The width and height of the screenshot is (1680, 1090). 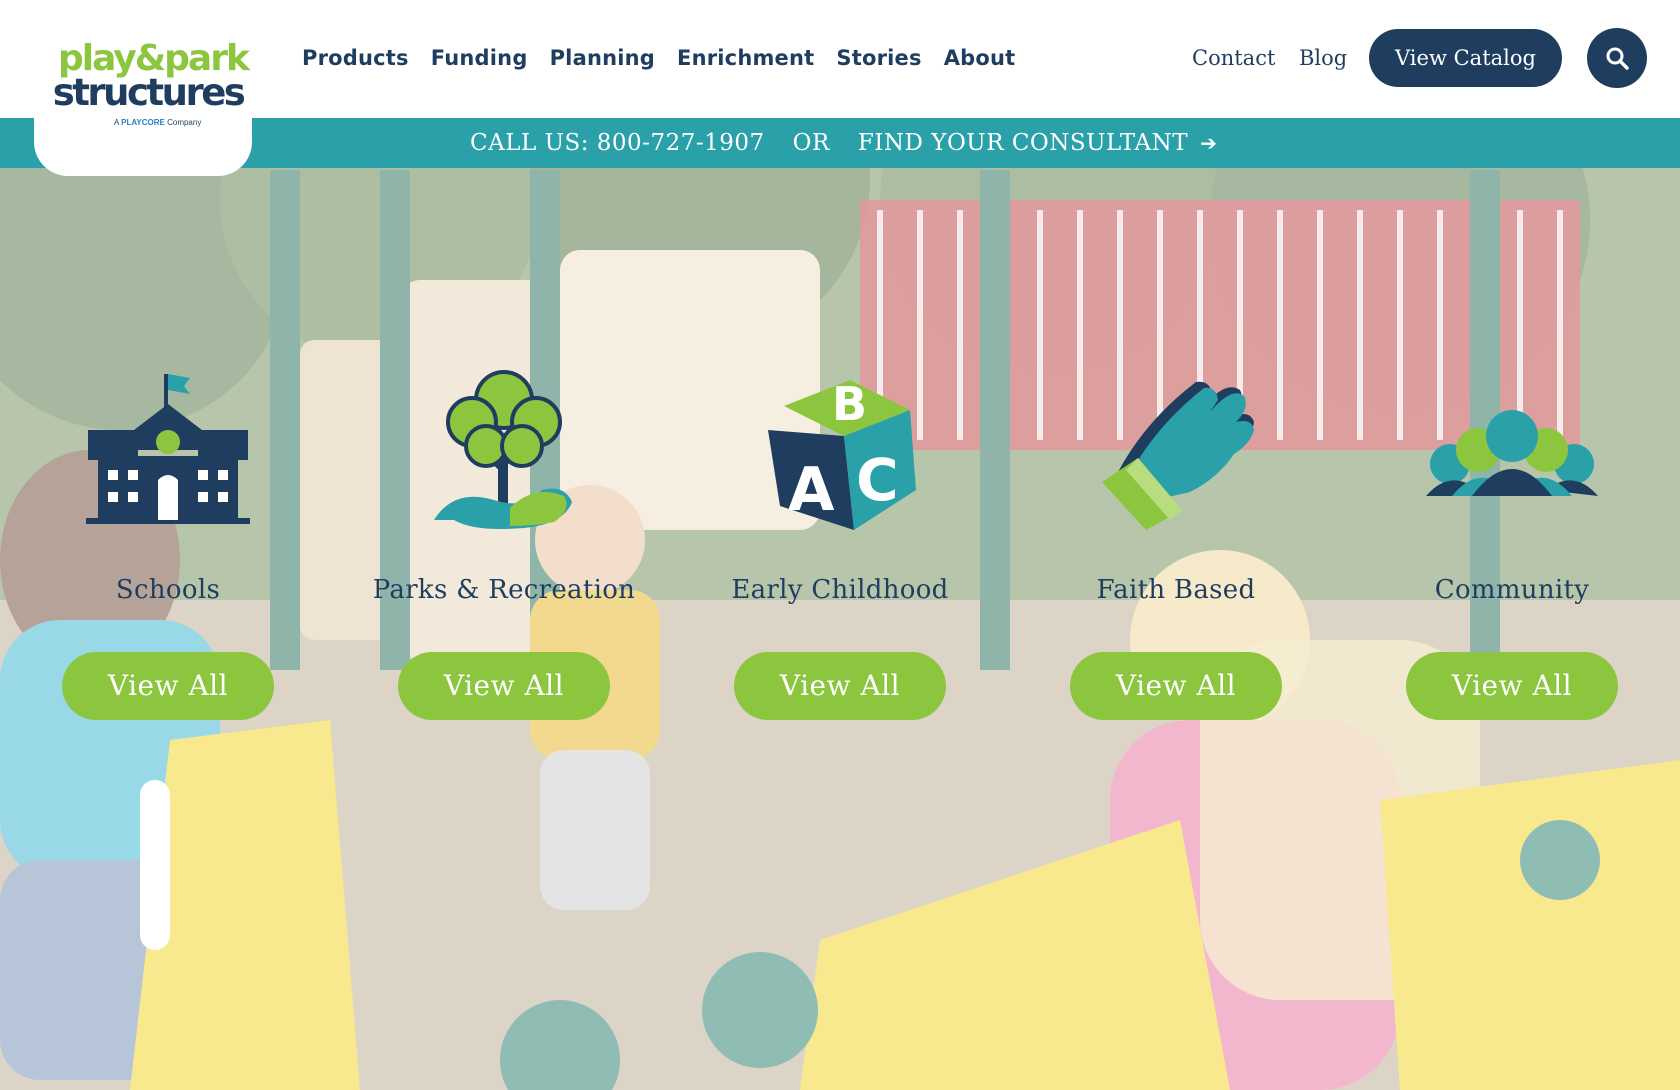 I want to click on blog-link: Blog, so click(x=1323, y=58).